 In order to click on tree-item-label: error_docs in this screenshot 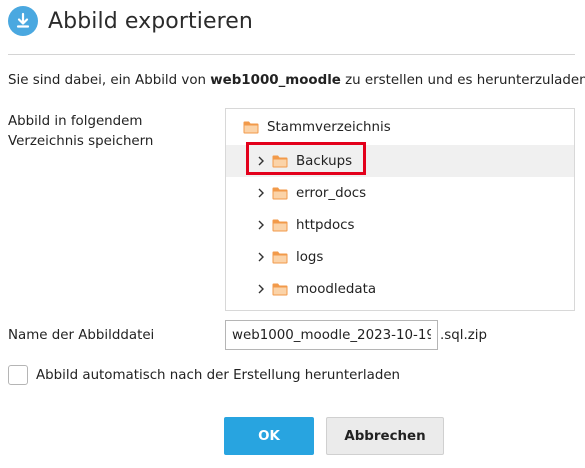, I will do `click(331, 193)`.